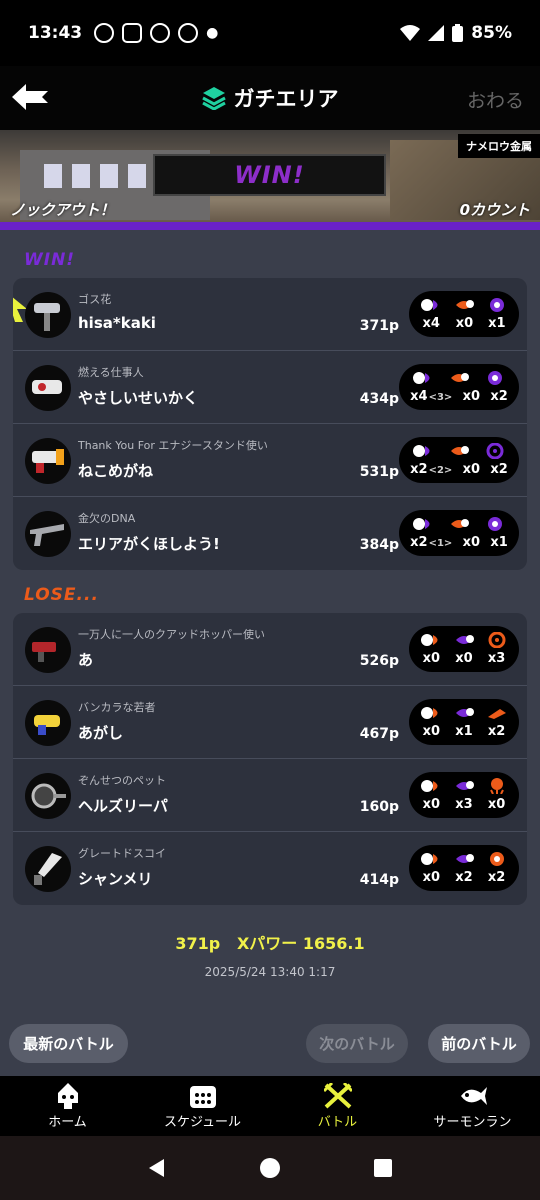  Describe the element at coordinates (440, 470) in the screenshot. I see `assist-value: <2>` at that location.